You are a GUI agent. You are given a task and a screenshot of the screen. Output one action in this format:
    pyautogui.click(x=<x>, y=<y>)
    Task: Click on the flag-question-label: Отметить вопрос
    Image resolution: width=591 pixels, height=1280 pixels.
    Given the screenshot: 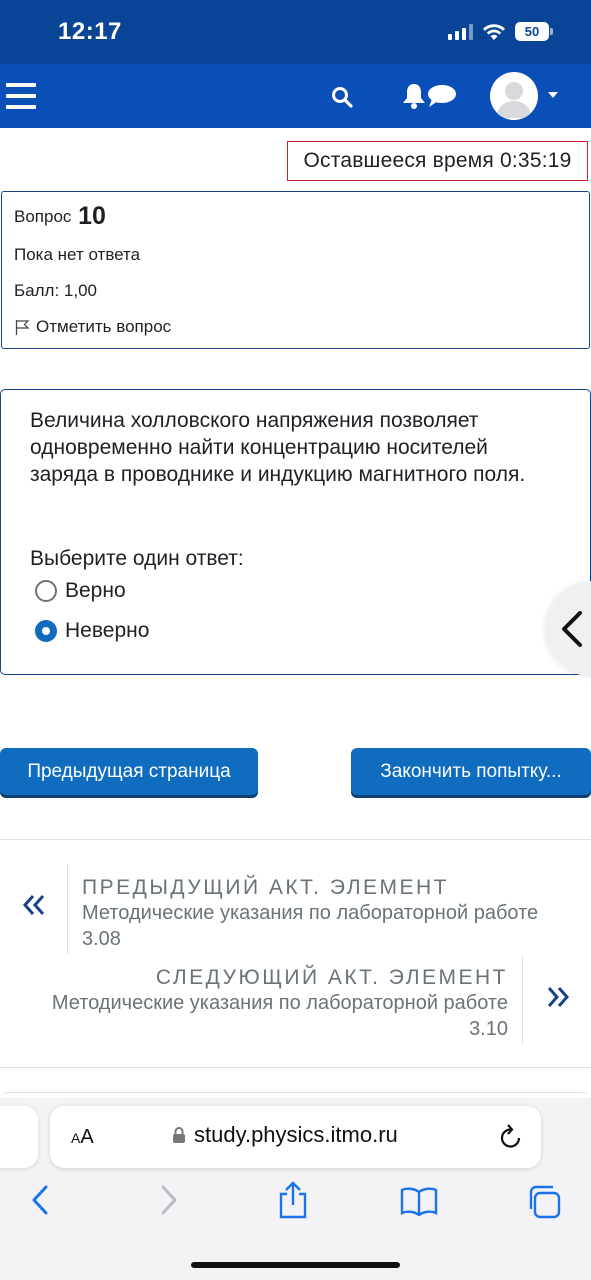 What is the action you would take?
    pyautogui.click(x=104, y=326)
    